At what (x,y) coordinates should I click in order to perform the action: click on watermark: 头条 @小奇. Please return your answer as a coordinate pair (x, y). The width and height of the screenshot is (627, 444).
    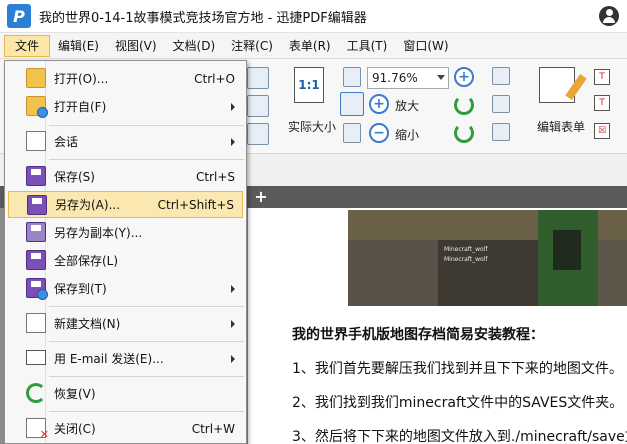
    Looking at the image, I should click on (570, 421).